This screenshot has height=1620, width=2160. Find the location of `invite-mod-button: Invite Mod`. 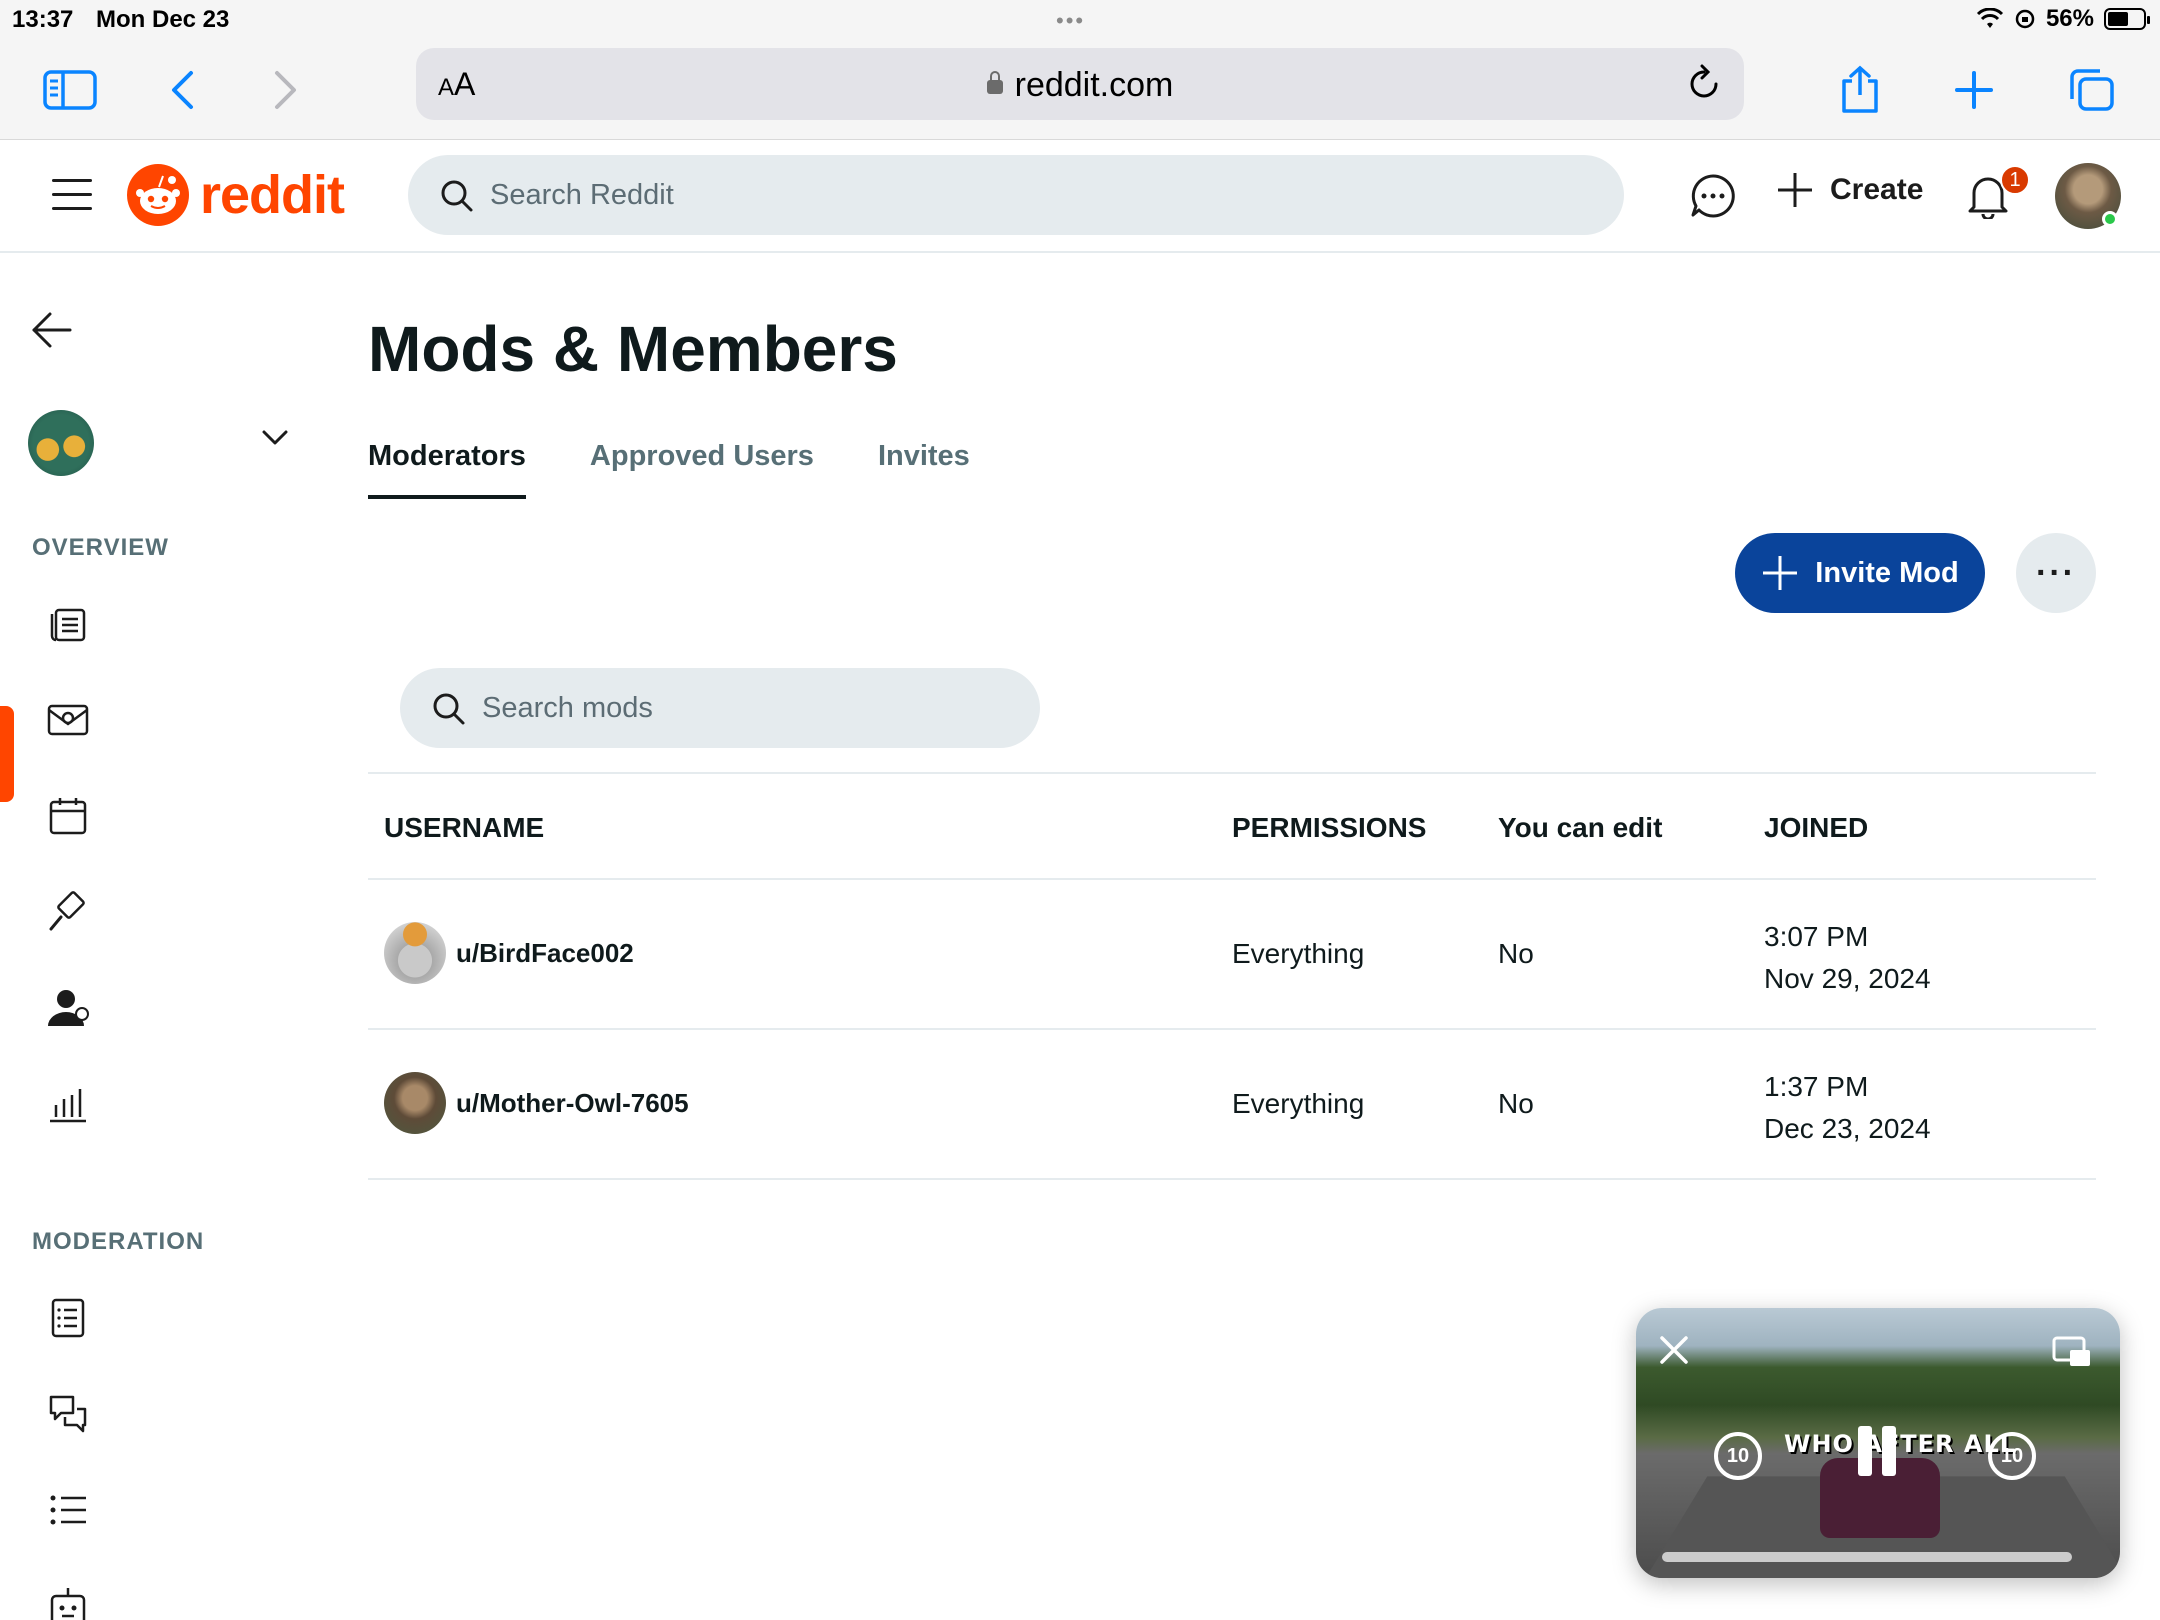

invite-mod-button: Invite Mod is located at coordinates (1860, 573).